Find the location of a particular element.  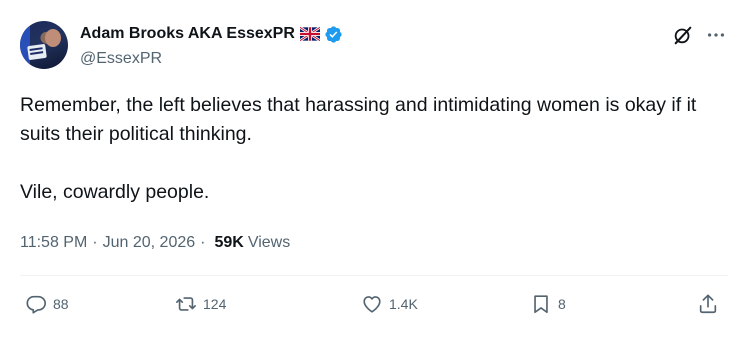

views-label: Views is located at coordinates (269, 242).